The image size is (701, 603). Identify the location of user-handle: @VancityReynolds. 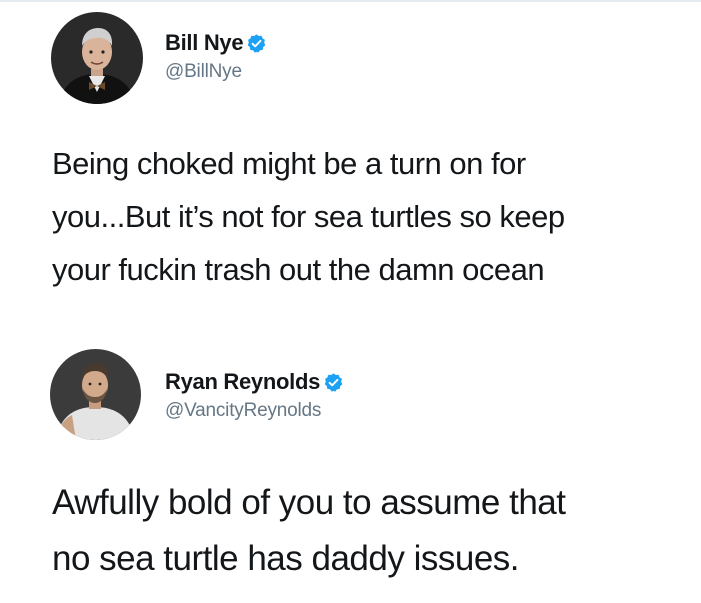
(254, 411).